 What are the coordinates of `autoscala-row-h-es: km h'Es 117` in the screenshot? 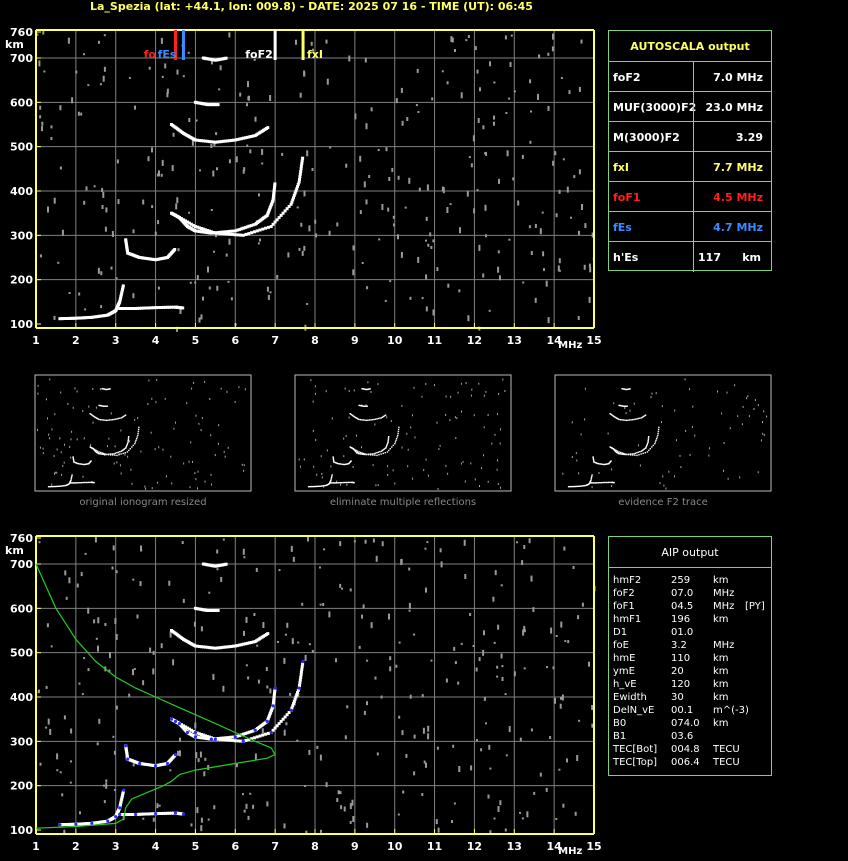 It's located at (690, 256).